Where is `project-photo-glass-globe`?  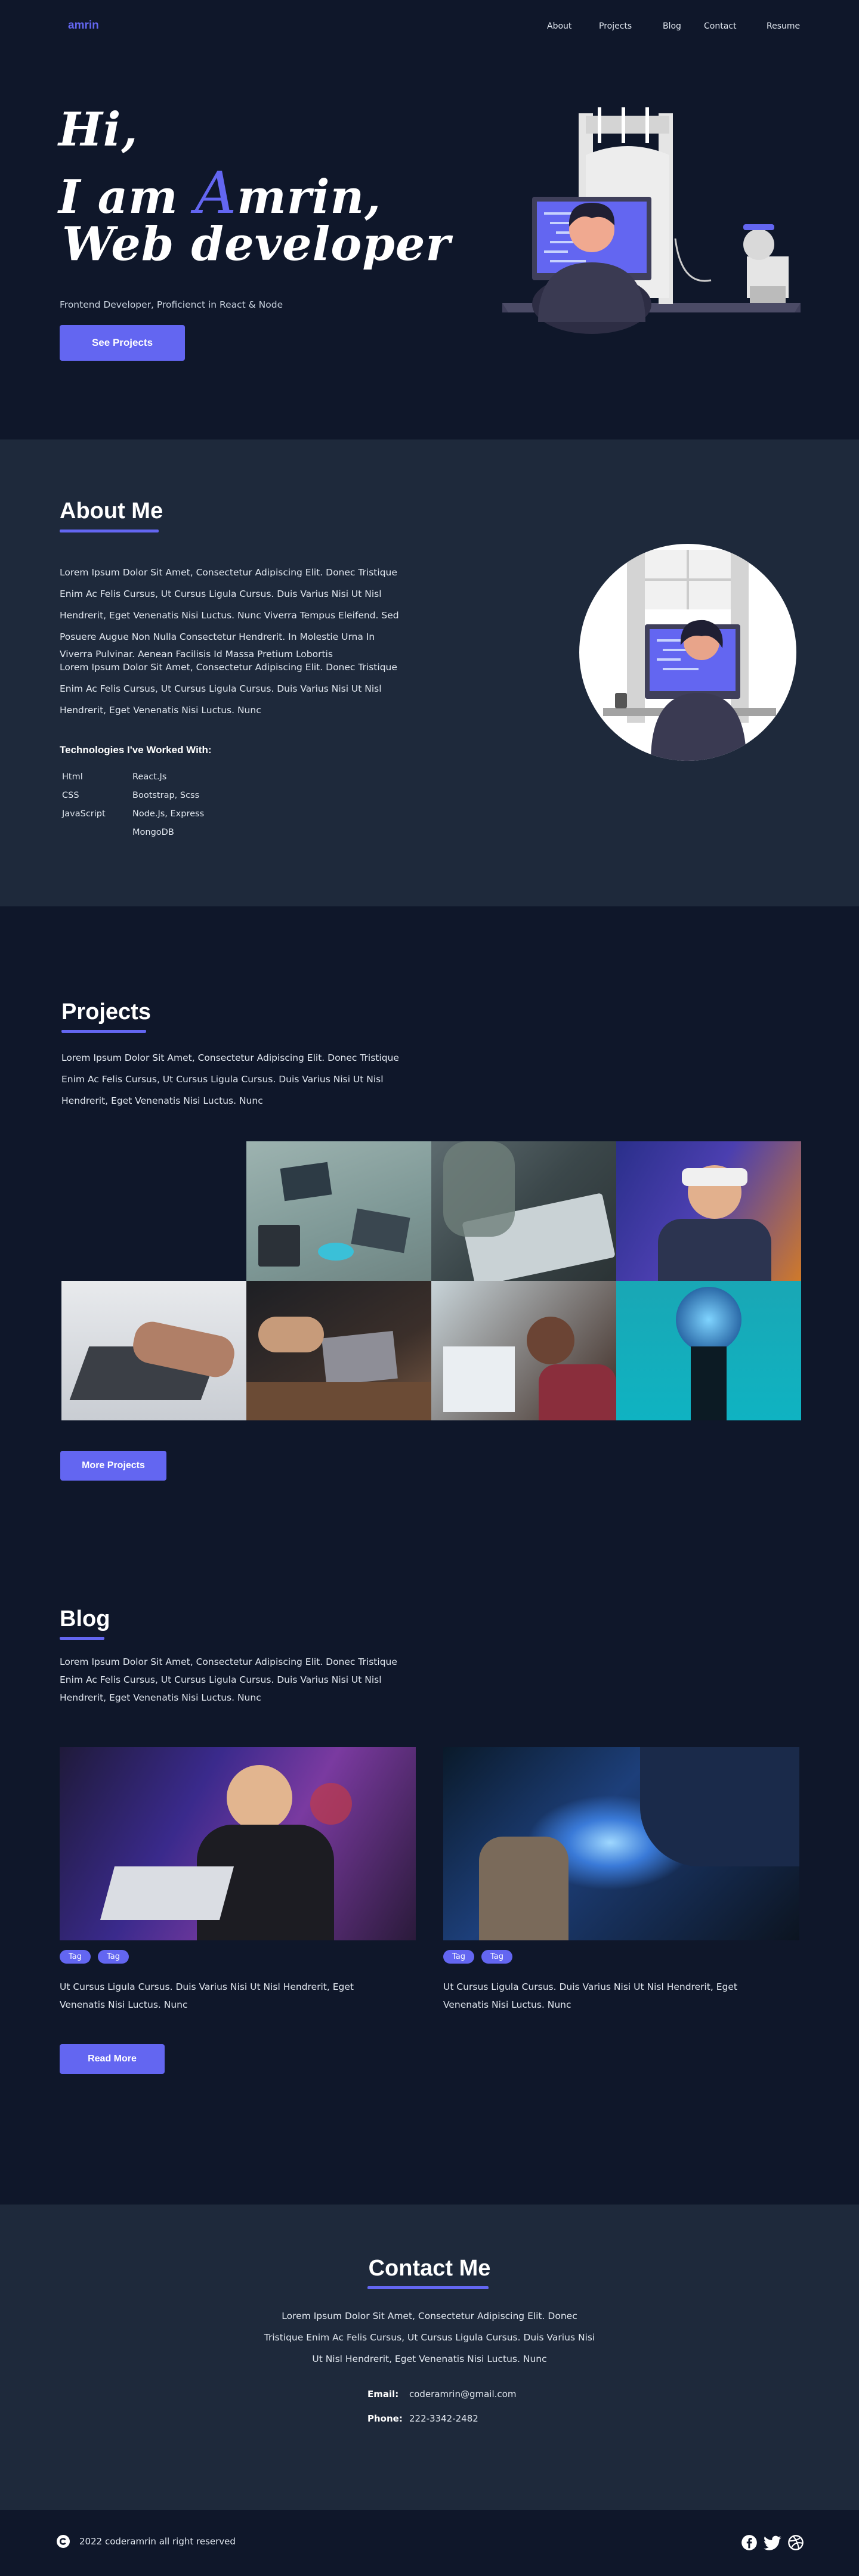 project-photo-glass-globe is located at coordinates (708, 1350).